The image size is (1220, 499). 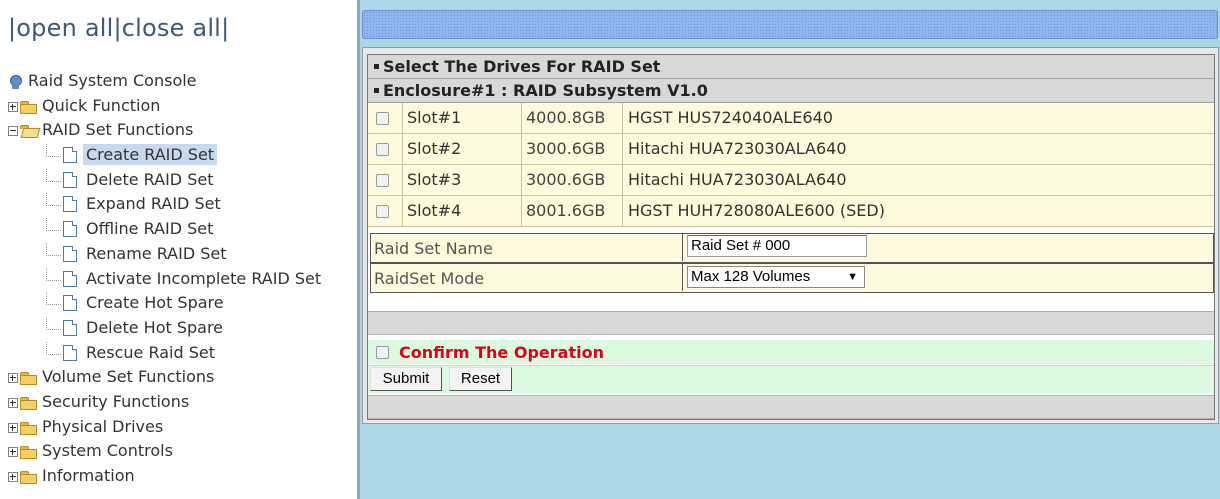 I want to click on tree-item-expand-raid-set: Expand RAID Set, so click(x=182, y=205).